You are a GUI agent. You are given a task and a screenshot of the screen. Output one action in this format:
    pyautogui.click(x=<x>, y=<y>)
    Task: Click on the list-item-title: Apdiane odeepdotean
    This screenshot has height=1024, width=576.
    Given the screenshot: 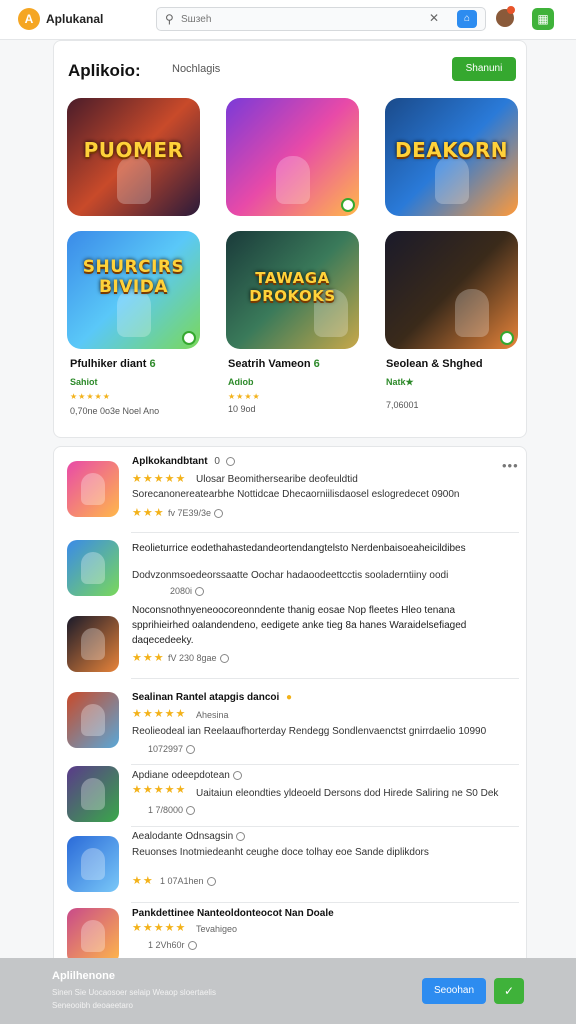 What is the action you would take?
    pyautogui.click(x=187, y=775)
    